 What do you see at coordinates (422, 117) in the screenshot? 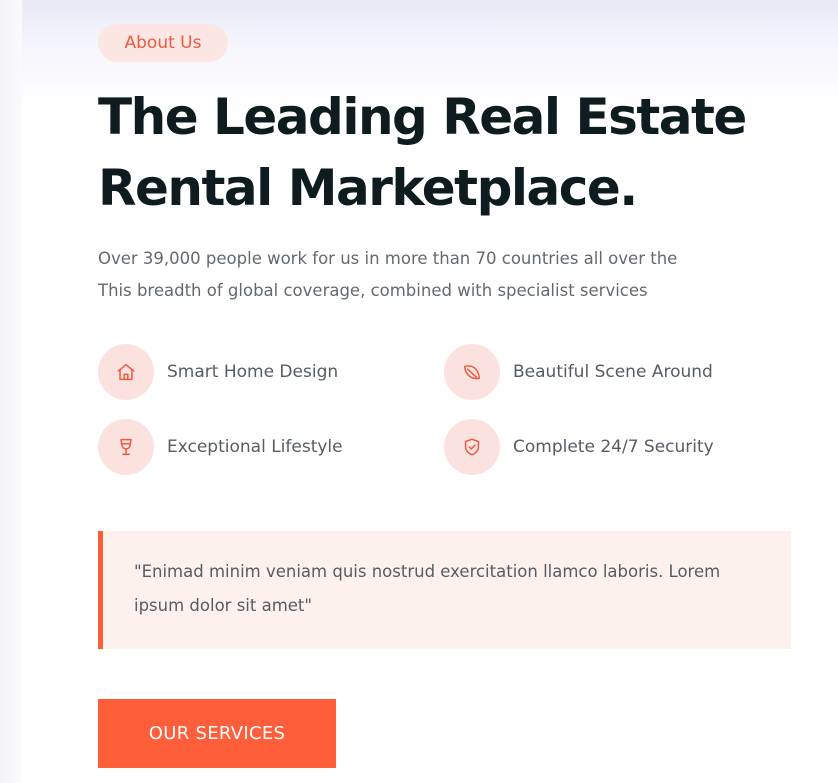
I see `title-line-1: The Leading Real Estate` at bounding box center [422, 117].